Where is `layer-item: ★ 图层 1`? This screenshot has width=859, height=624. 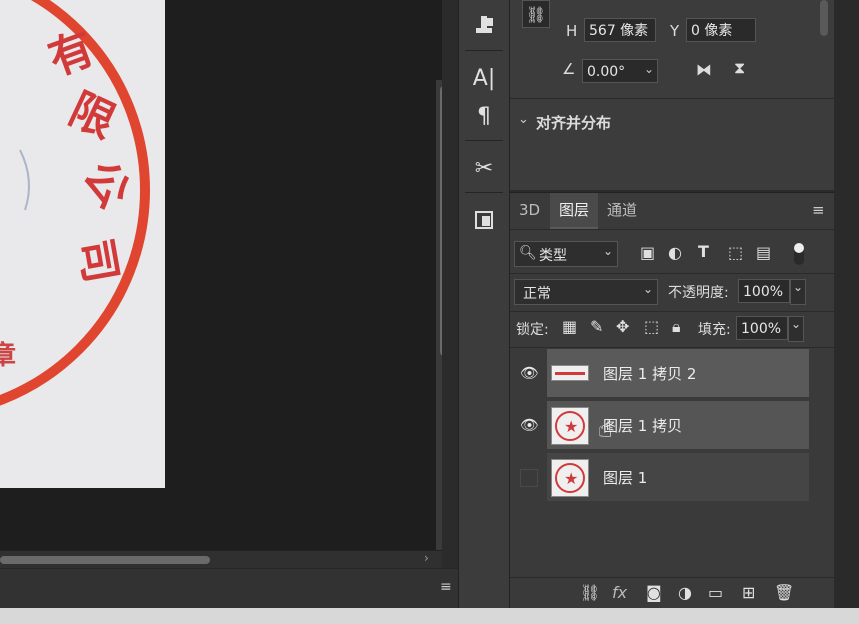 layer-item: ★ 图层 1 is located at coordinates (678, 477).